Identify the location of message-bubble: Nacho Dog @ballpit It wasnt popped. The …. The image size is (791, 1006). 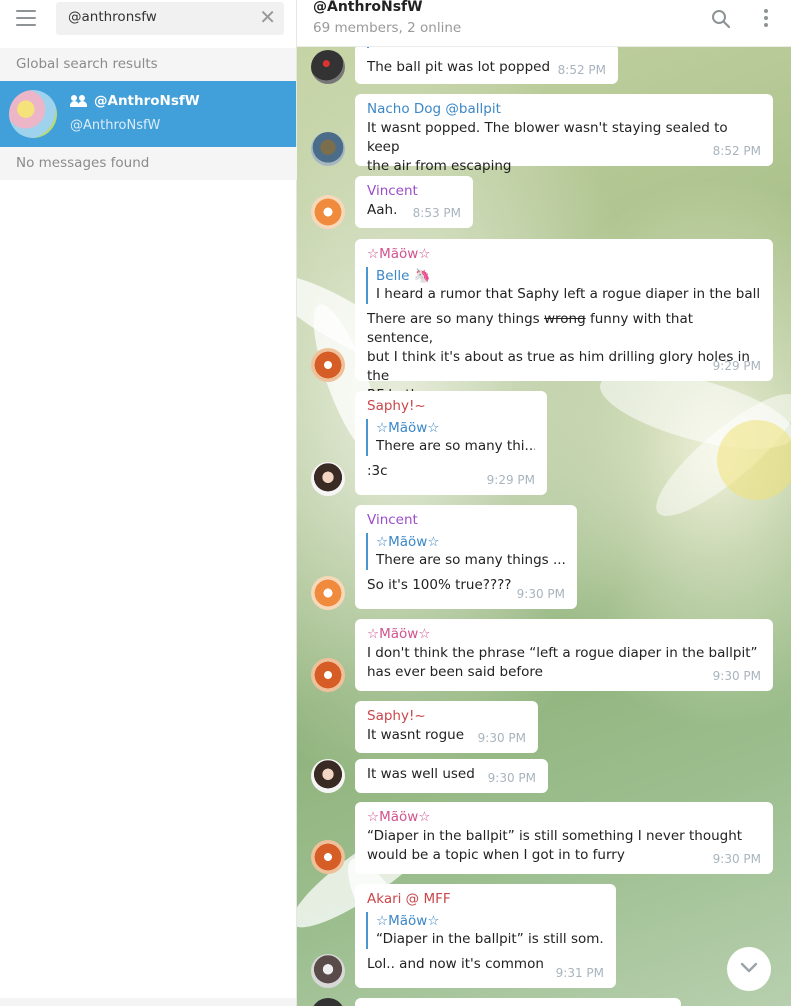
(564, 134).